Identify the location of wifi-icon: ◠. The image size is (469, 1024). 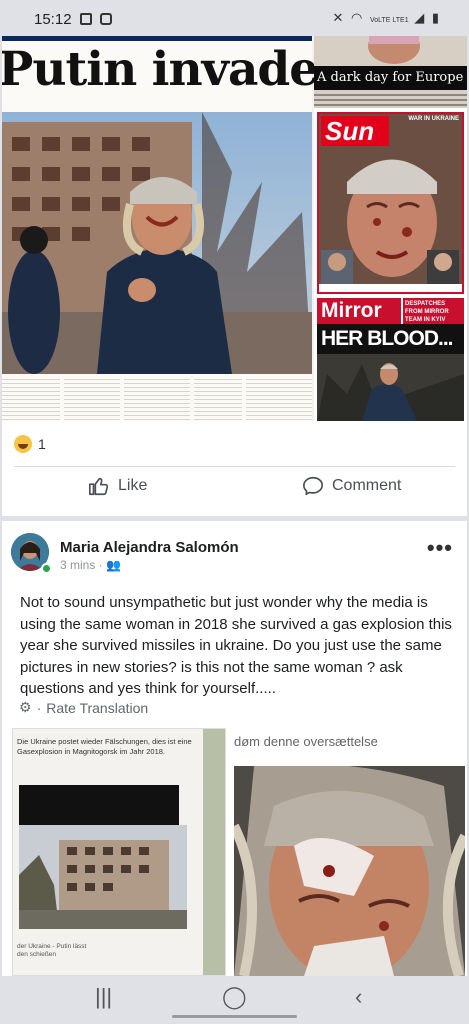
(357, 17).